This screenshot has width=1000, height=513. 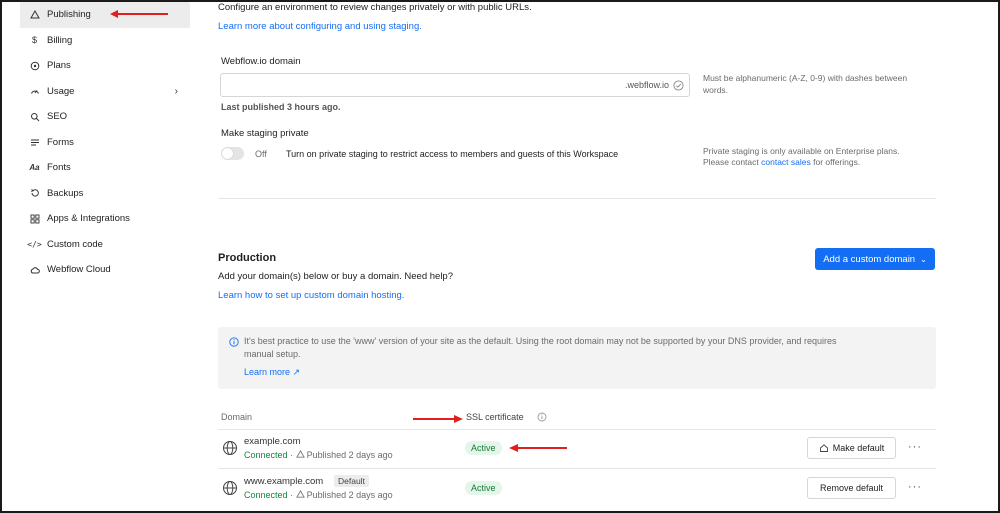 I want to click on remove-default-label: Remove default, so click(x=851, y=488).